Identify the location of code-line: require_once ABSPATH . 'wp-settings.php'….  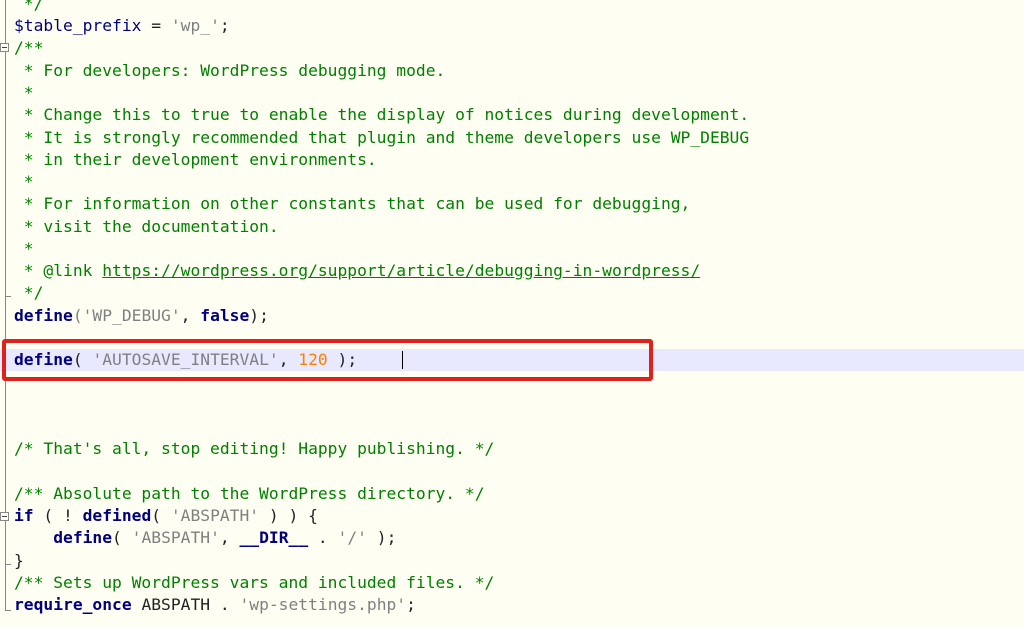
(215, 605).